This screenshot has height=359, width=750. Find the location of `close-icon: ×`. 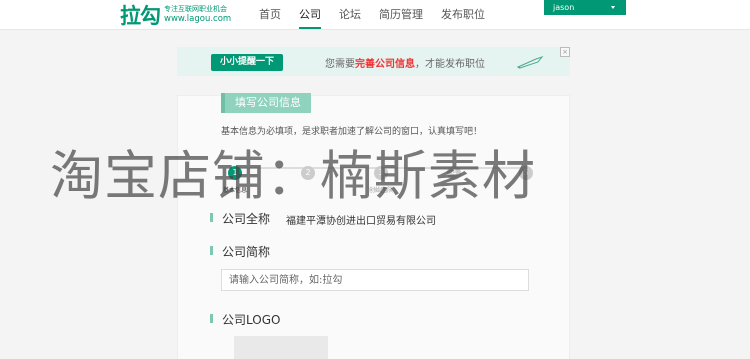

close-icon: × is located at coordinates (565, 52).